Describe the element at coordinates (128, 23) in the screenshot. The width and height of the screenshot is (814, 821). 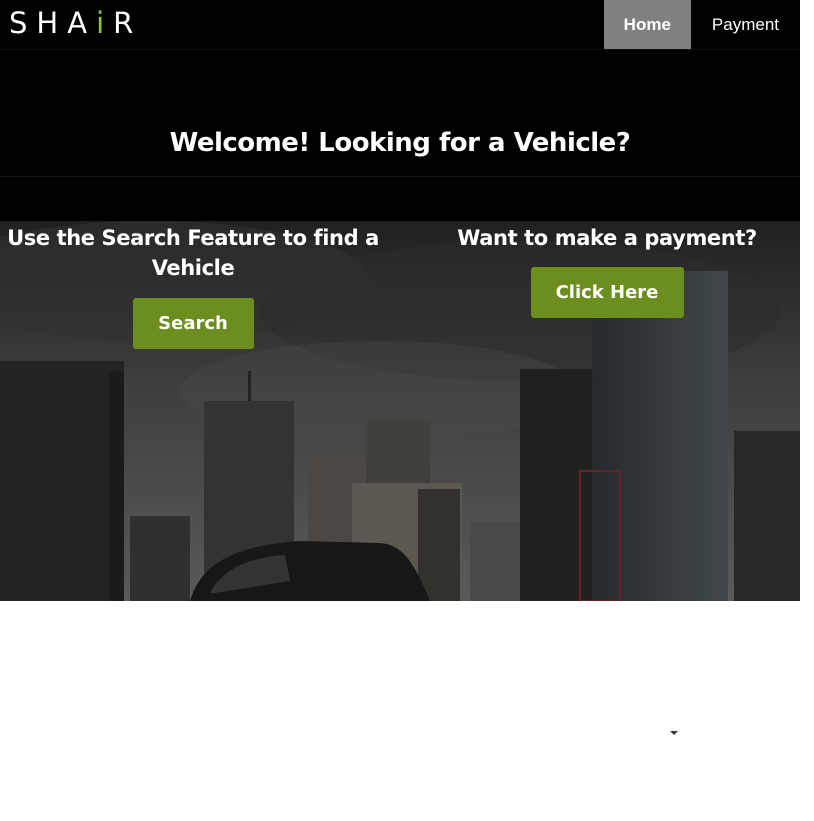
I see `brand-suffix: R` at that location.